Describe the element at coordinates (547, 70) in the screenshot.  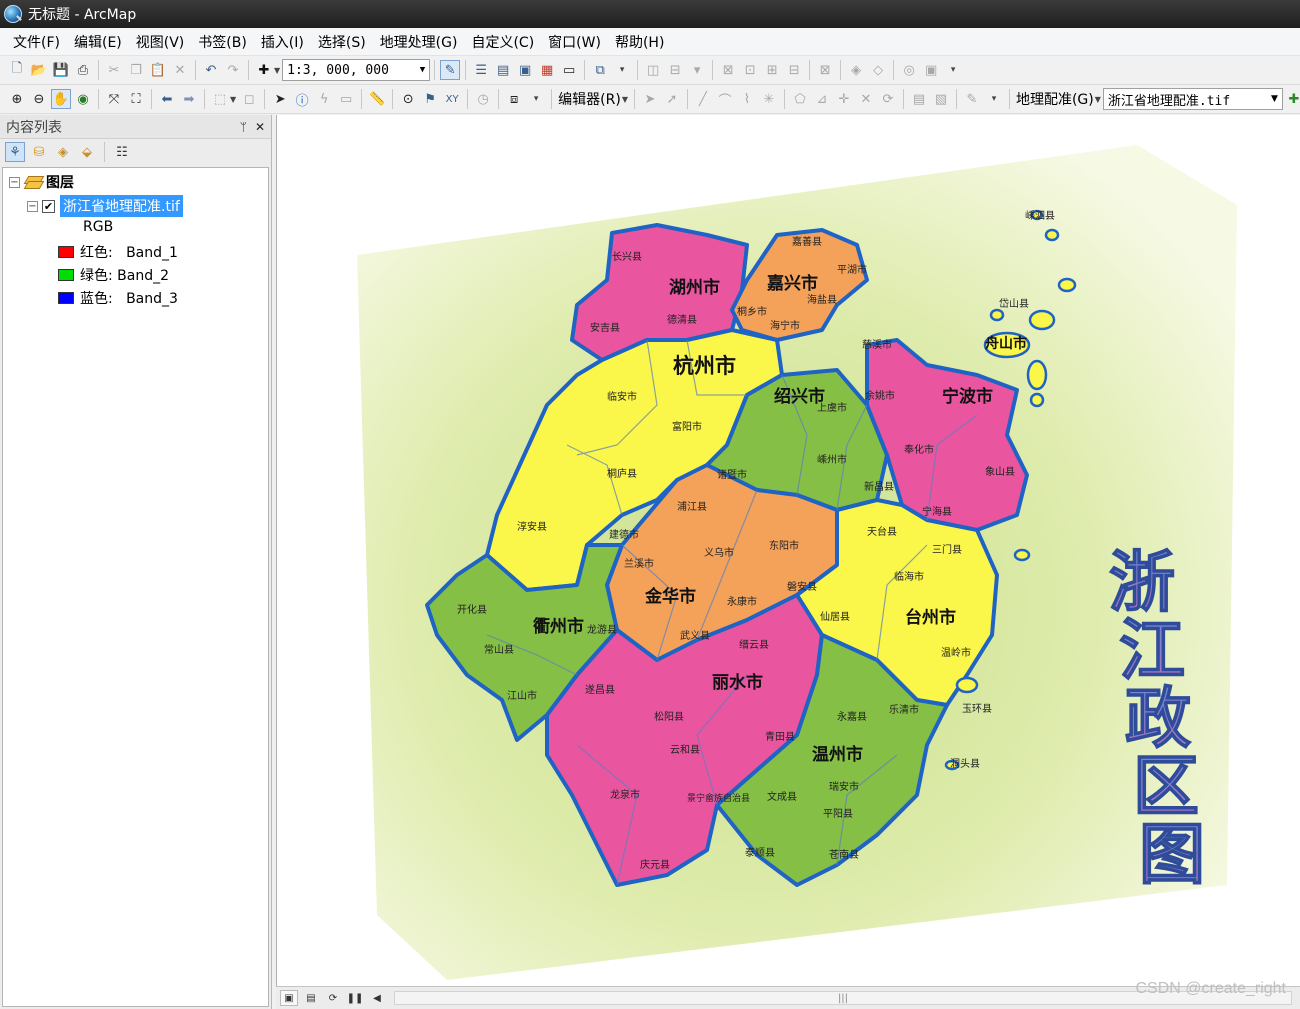
I see `arctoolbox-icon: ▦` at that location.